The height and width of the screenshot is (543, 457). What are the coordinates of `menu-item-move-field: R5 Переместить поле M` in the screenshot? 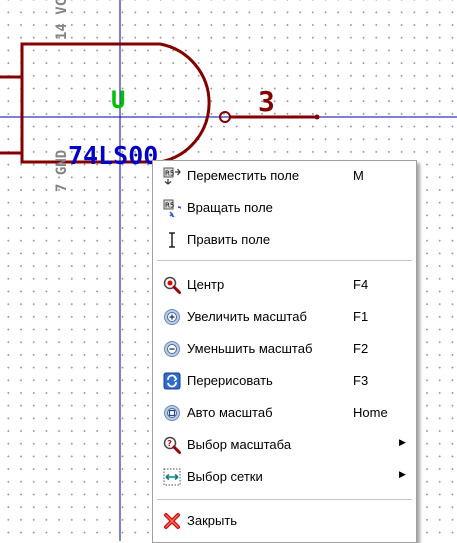 It's located at (284, 176).